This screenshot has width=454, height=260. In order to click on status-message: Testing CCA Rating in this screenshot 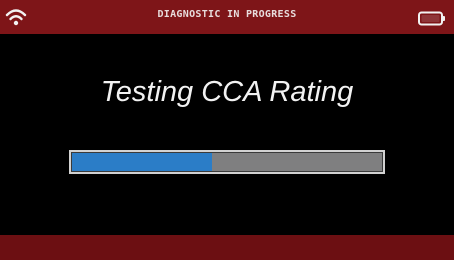, I will do `click(227, 92)`.